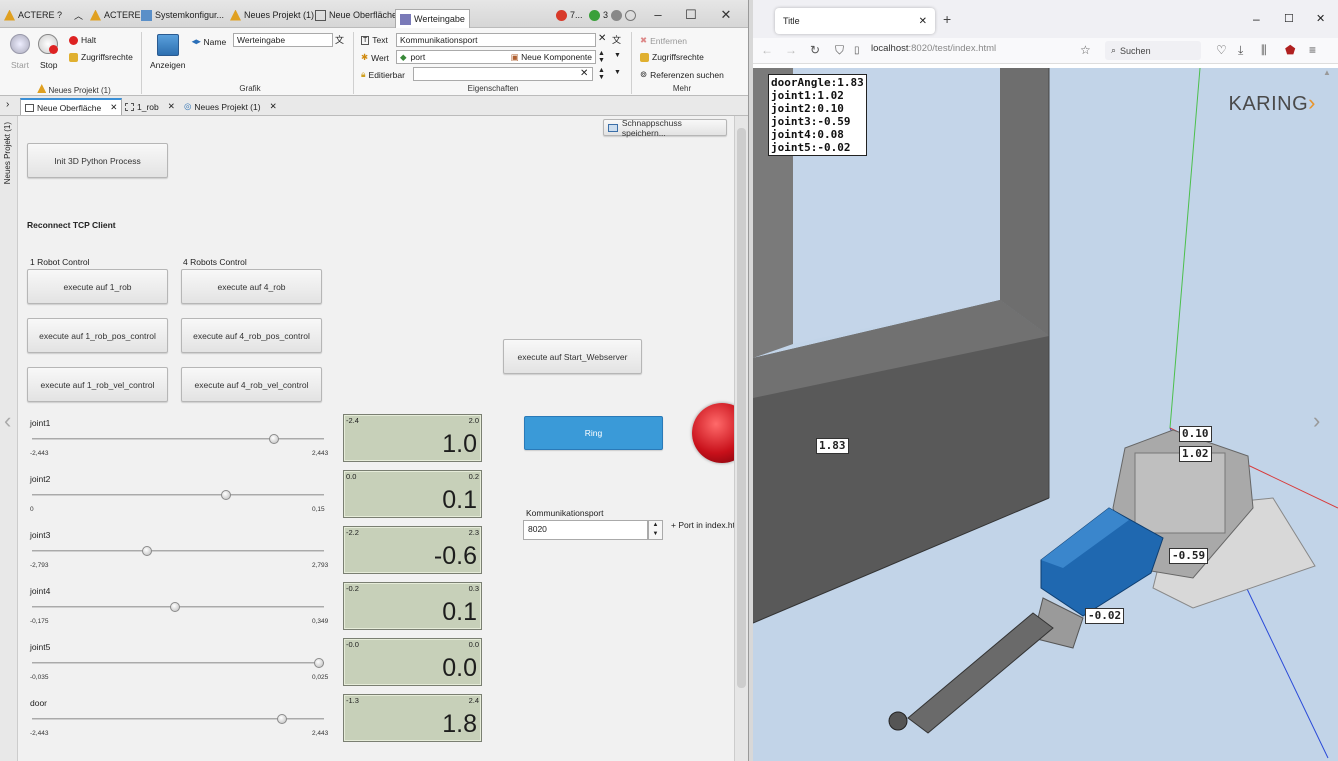 The width and height of the screenshot is (1338, 761). I want to click on app-tab-neues-projekt: Neues Projekt (1), so click(272, 15).